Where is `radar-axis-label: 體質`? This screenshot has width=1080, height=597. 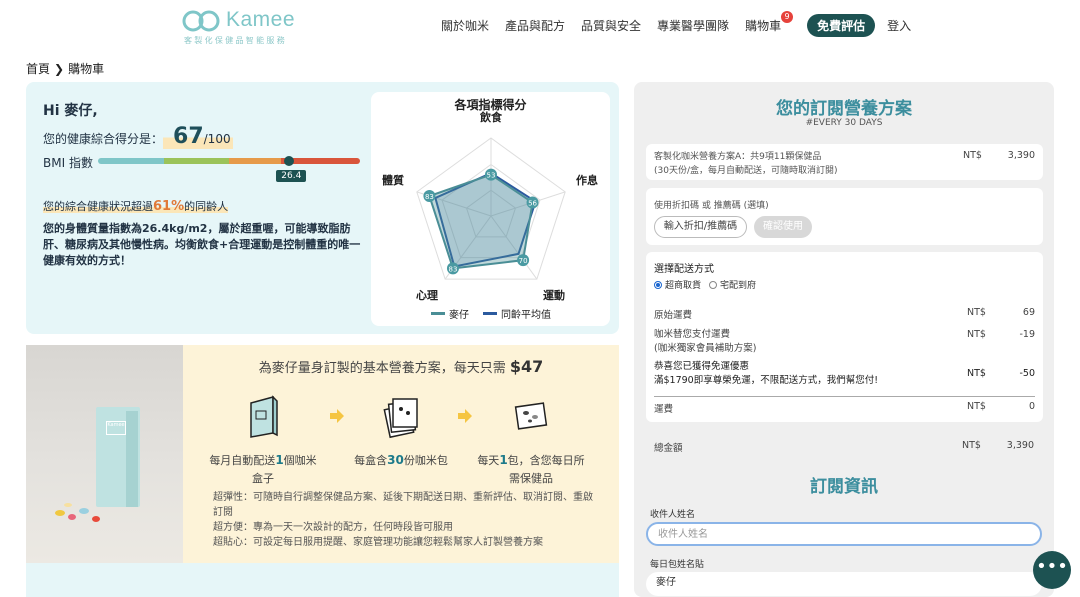 radar-axis-label: 體質 is located at coordinates (393, 180).